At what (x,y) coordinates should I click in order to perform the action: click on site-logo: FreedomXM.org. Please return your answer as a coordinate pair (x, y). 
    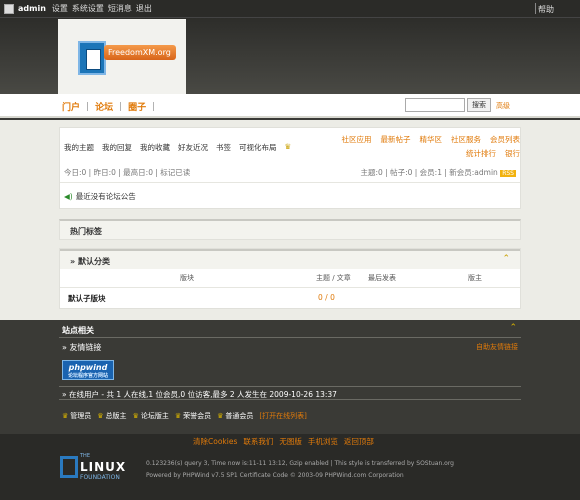
    Looking at the image, I should click on (122, 56).